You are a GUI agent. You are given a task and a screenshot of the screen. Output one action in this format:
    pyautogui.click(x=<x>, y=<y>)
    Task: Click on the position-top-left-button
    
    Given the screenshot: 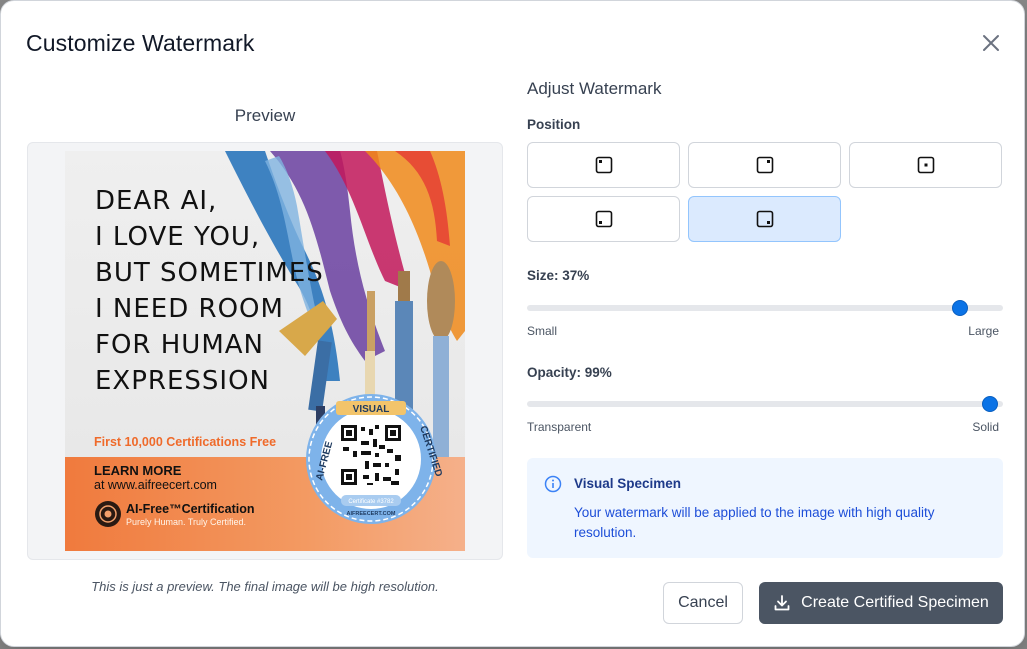 What is the action you would take?
    pyautogui.click(x=603, y=165)
    